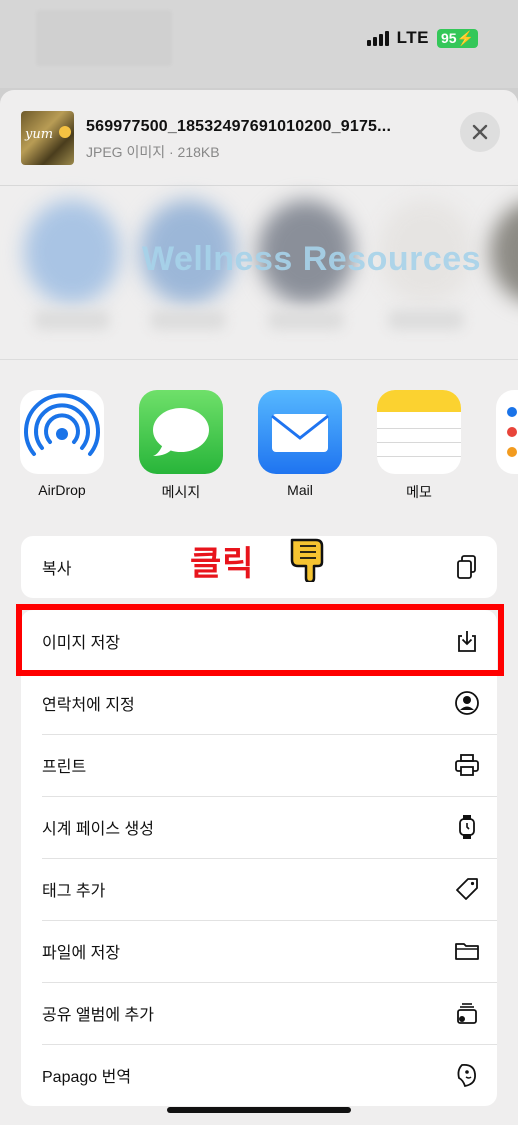 Image resolution: width=518 pixels, height=1125 pixels. What do you see at coordinates (57, 569) in the screenshot?
I see `action-label: 복사` at bounding box center [57, 569].